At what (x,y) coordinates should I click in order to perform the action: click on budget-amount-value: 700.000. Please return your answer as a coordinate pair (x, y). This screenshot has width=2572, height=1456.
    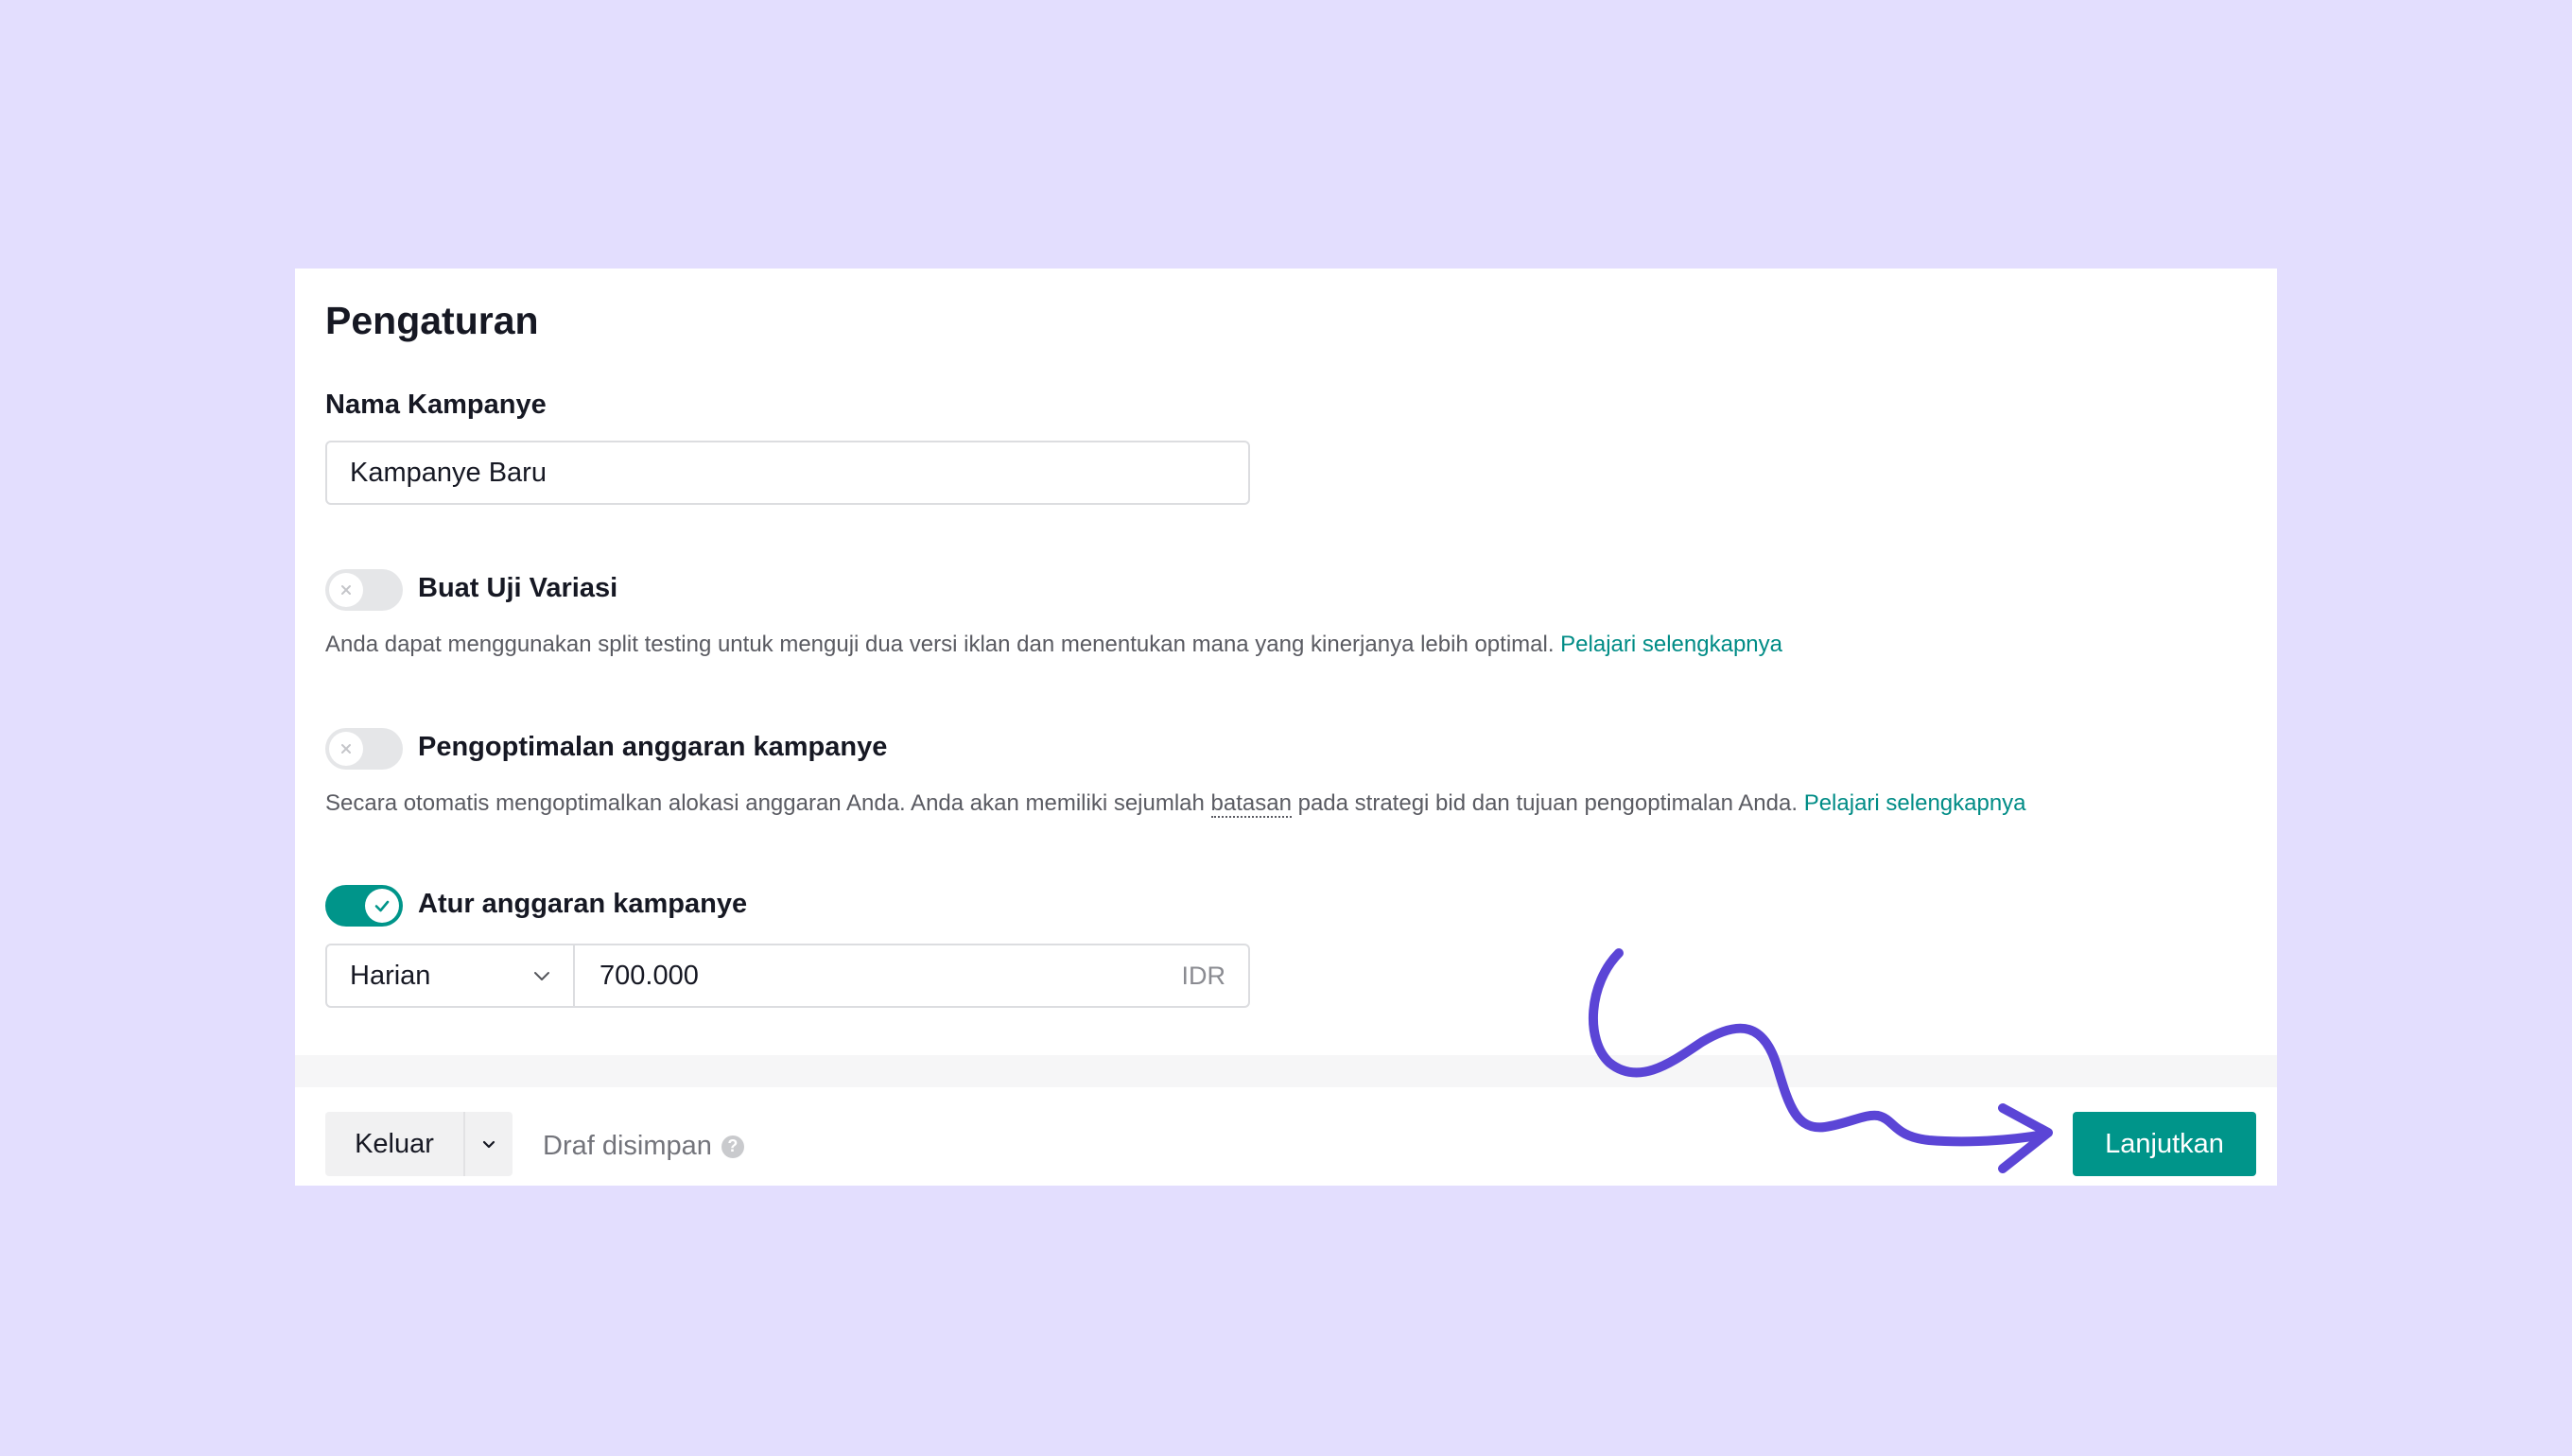
    Looking at the image, I should click on (649, 975).